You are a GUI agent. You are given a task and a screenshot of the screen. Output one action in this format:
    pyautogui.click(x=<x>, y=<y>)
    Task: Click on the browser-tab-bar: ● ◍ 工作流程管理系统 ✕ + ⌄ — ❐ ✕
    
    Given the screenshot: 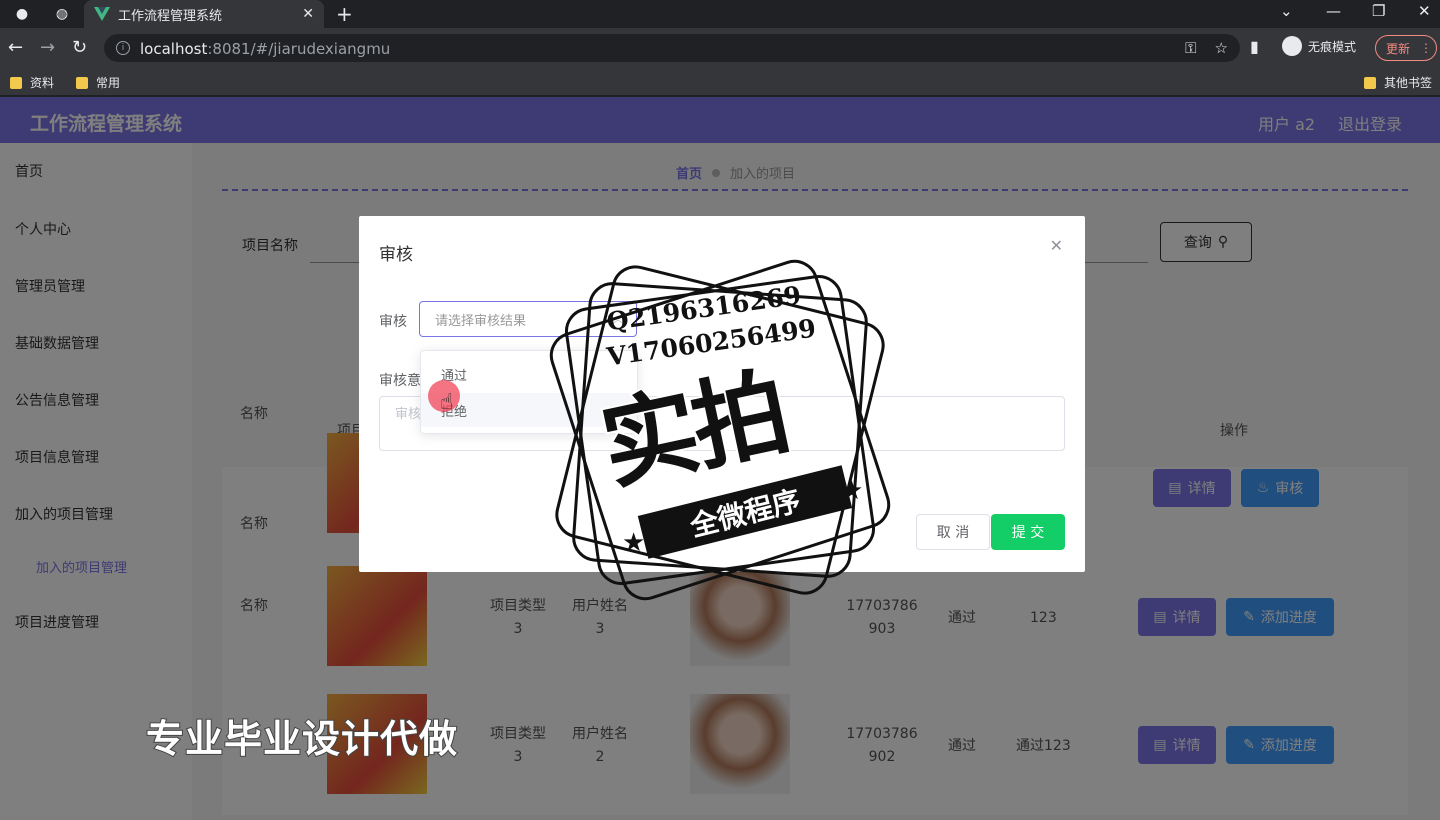 What is the action you would take?
    pyautogui.click(x=720, y=14)
    